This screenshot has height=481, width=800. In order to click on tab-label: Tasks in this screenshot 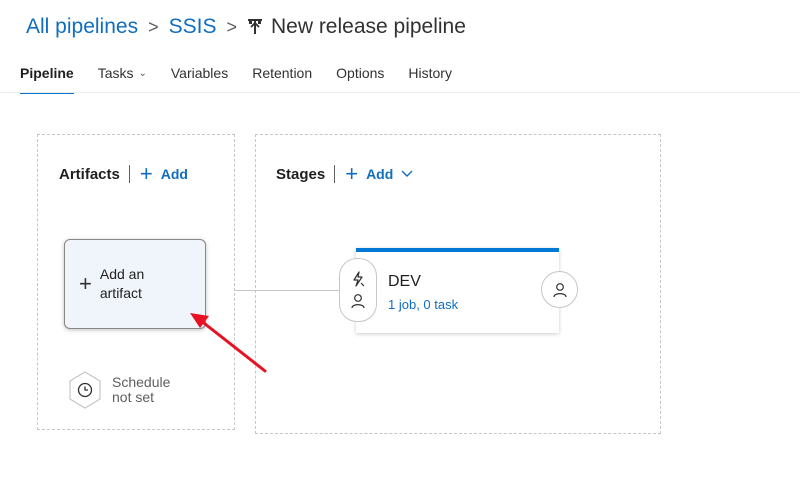, I will do `click(115, 73)`.